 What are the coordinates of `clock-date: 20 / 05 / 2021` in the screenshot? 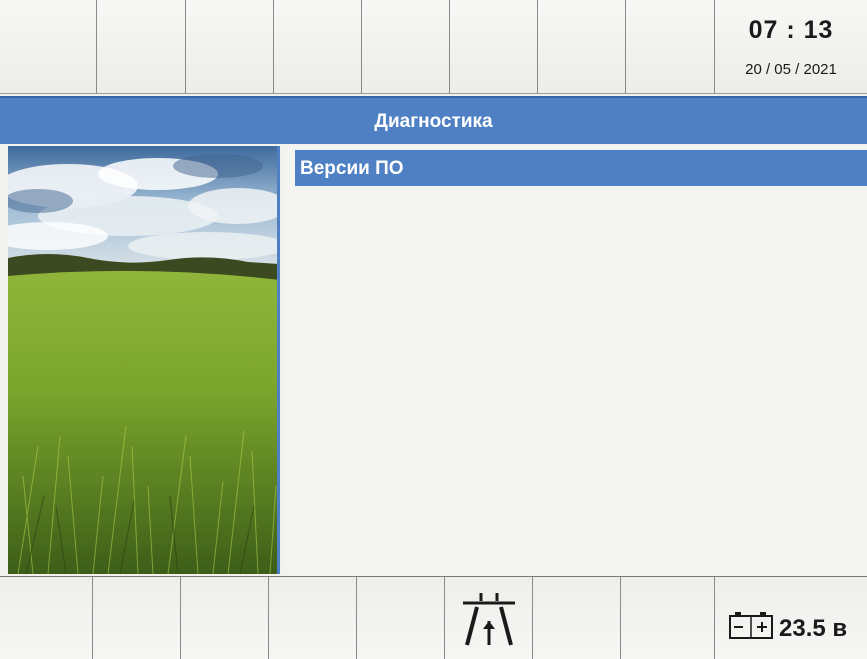 It's located at (791, 69).